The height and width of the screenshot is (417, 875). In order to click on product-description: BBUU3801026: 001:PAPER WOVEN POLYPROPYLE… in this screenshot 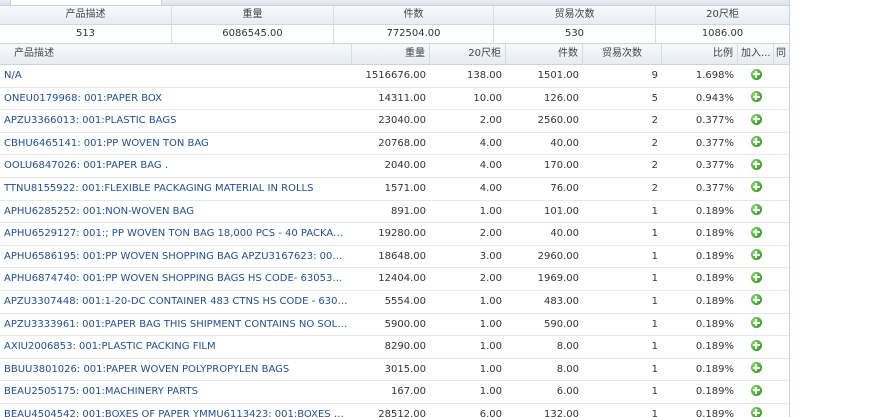, I will do `click(176, 370)`.